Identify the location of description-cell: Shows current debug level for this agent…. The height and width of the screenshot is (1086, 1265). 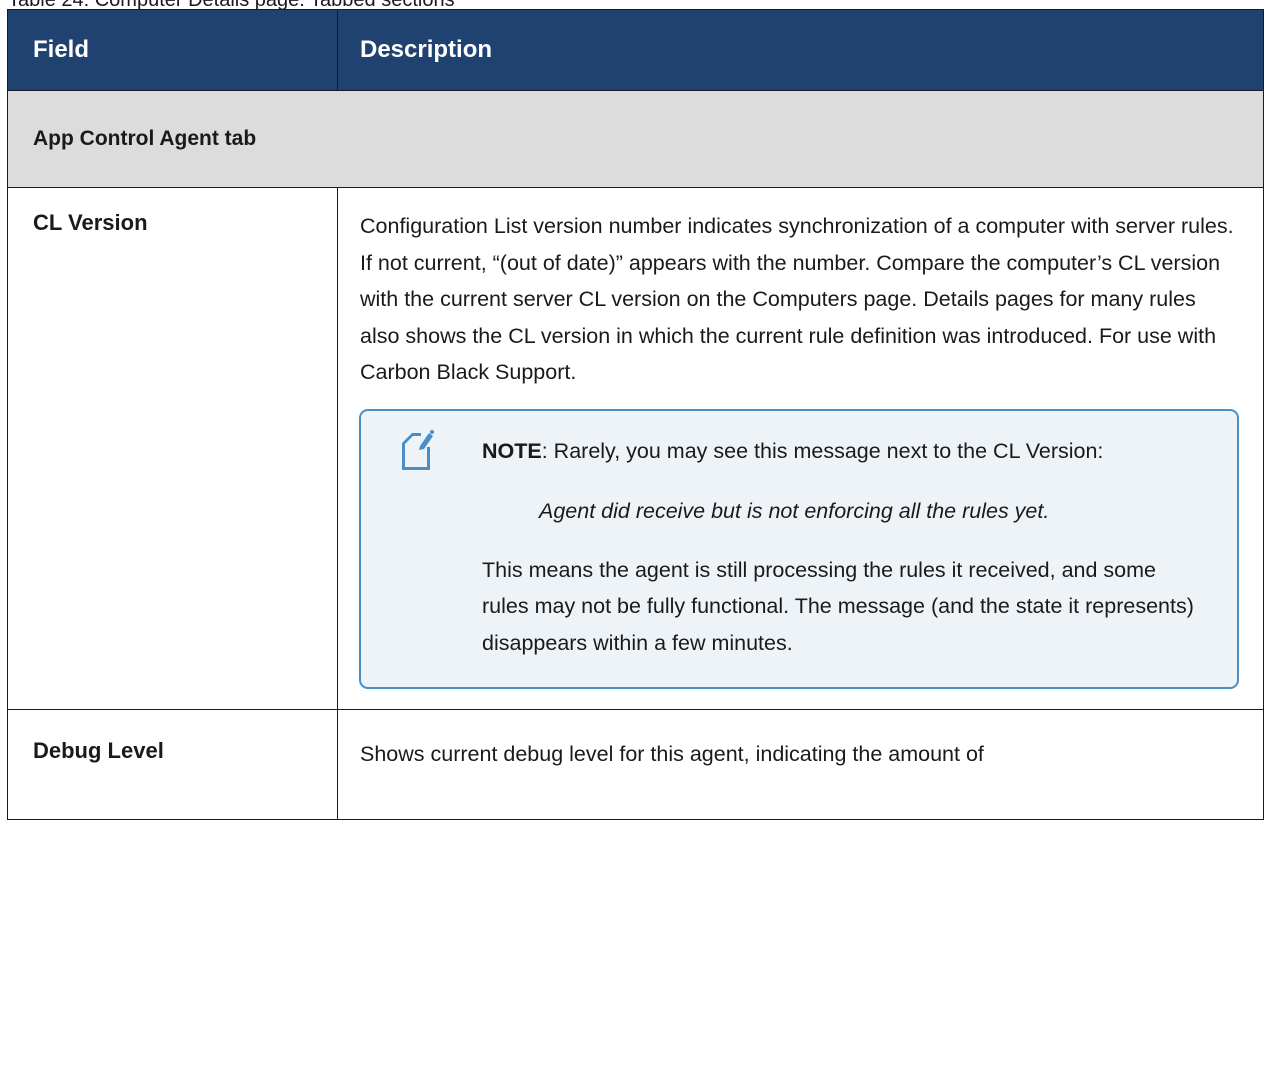
(800, 764).